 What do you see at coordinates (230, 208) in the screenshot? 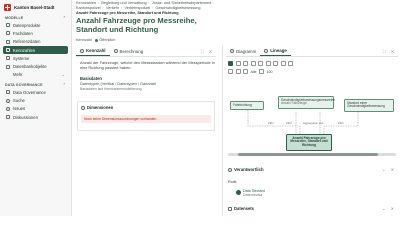
I see `dataset-icon` at bounding box center [230, 208].